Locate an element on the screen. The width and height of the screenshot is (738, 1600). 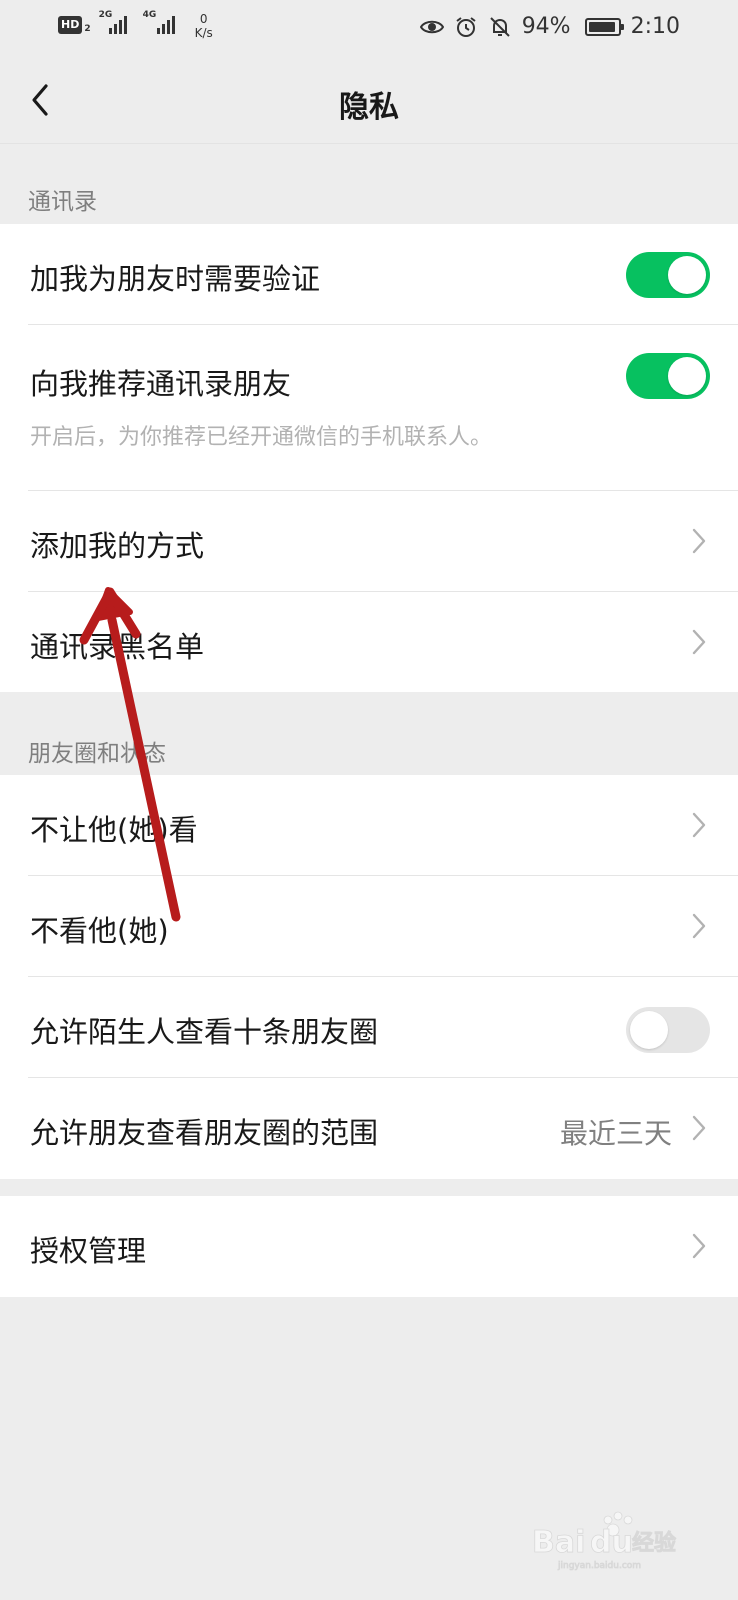
setting-label: 通讯录黑名单 is located at coordinates (117, 647).